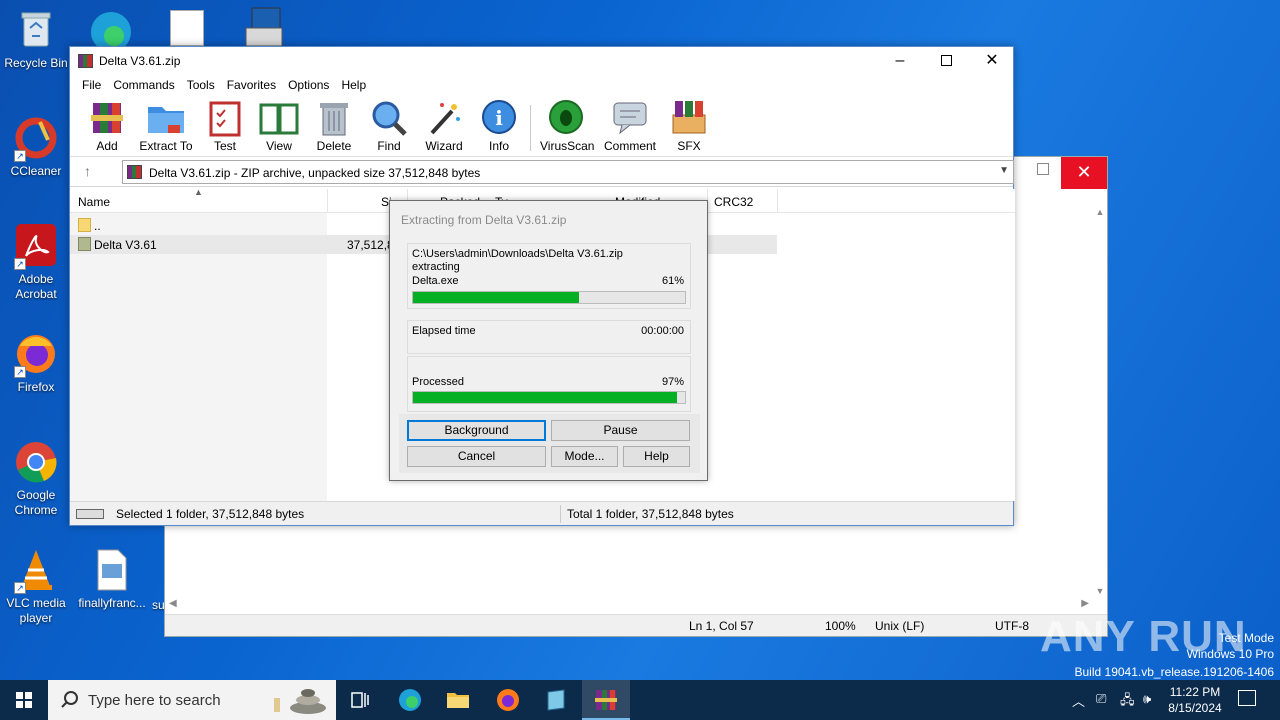 The image size is (1280, 720). I want to click on desktop-icon-firefox: ↗ Firefox, so click(36, 363).